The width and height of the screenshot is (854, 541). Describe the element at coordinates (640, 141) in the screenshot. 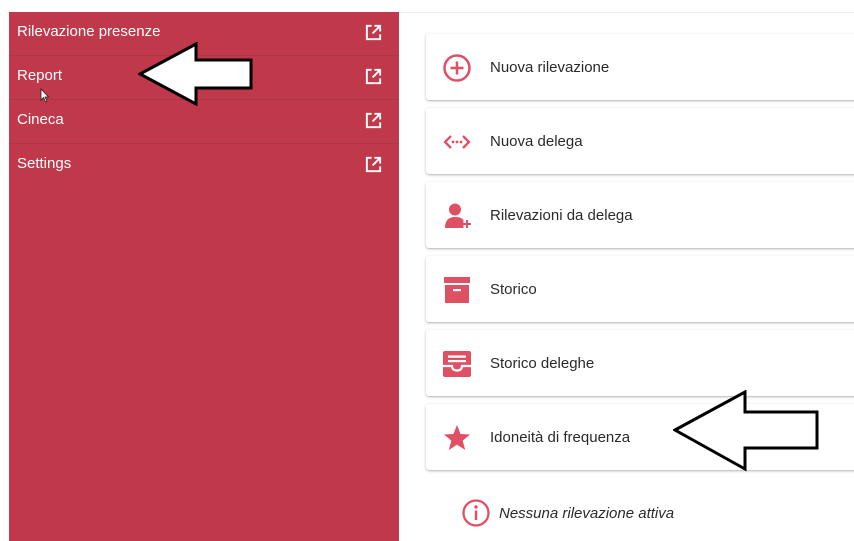

I see `card-nuova-delega: Nuova delega` at that location.